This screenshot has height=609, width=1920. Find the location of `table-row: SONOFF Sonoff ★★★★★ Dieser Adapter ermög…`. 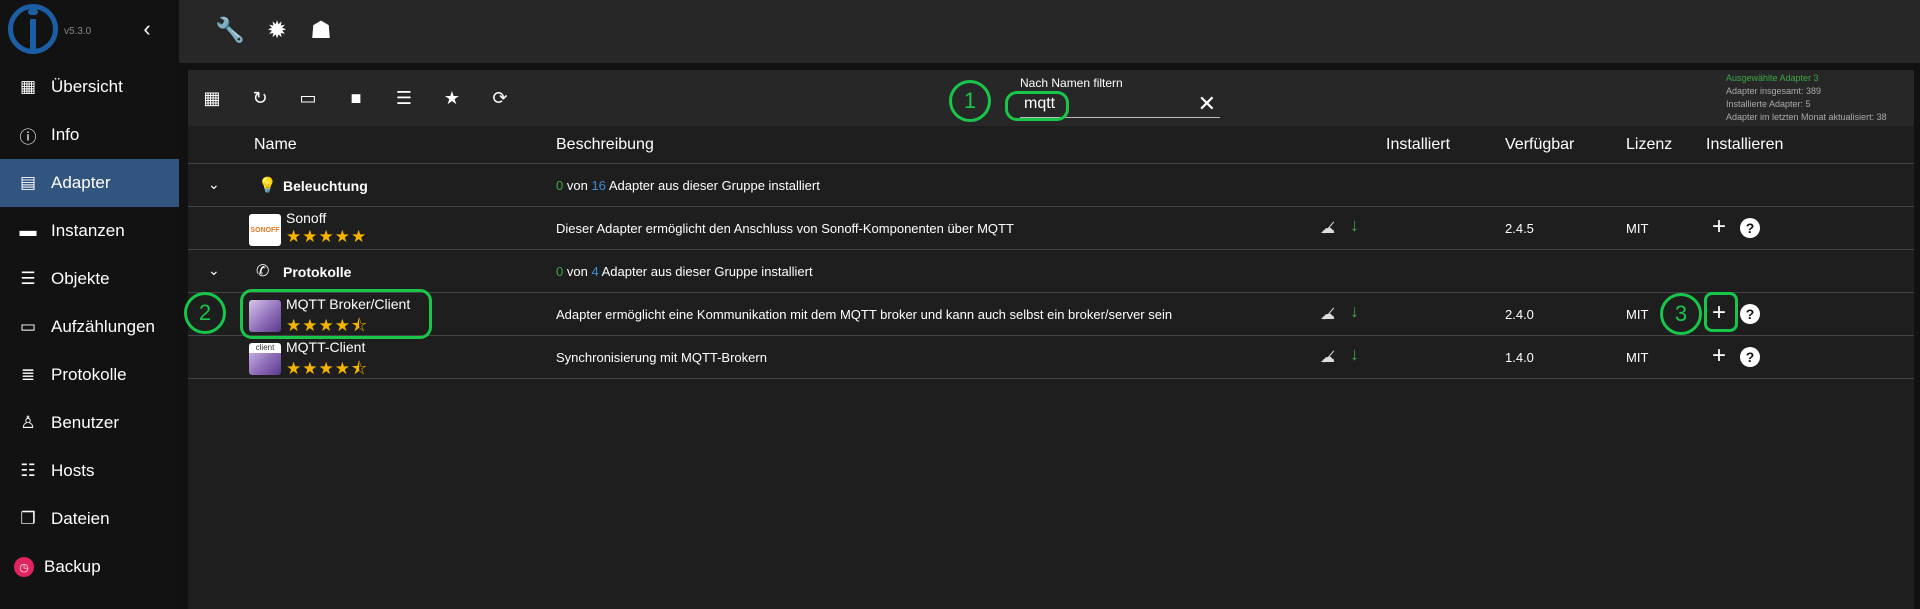

table-row: SONOFF Sonoff ★★★★★ Dieser Adapter ermög… is located at coordinates (1051, 228).